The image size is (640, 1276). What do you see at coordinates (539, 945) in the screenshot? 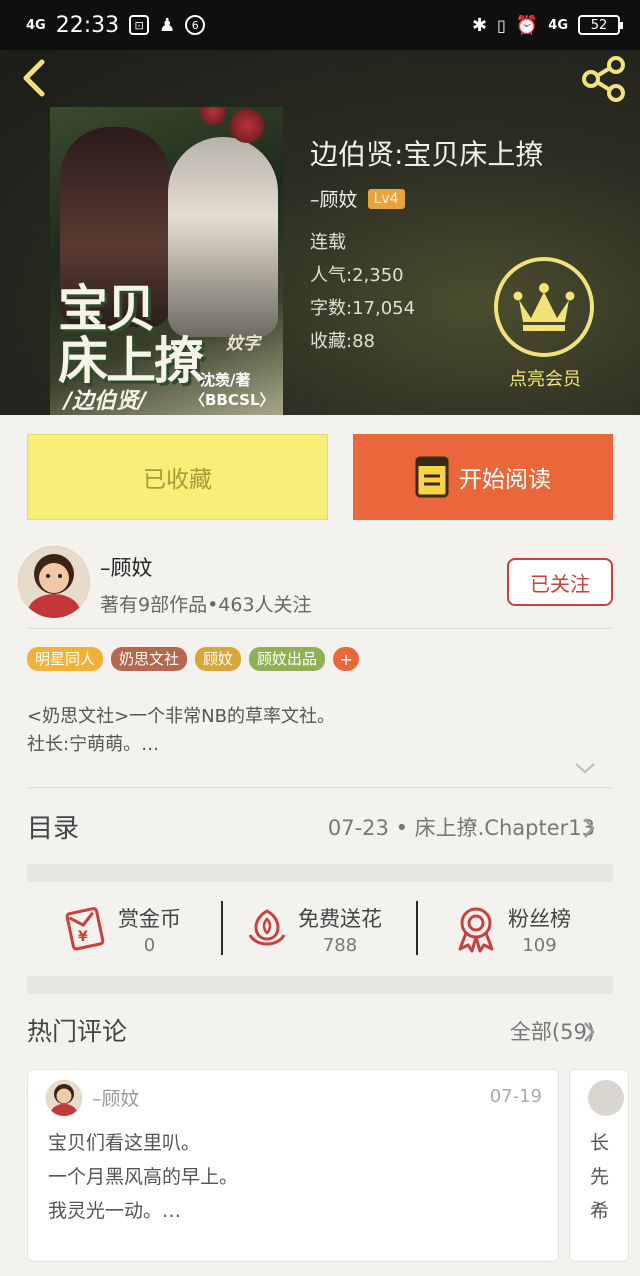
I see `stat-value: 109` at bounding box center [539, 945].